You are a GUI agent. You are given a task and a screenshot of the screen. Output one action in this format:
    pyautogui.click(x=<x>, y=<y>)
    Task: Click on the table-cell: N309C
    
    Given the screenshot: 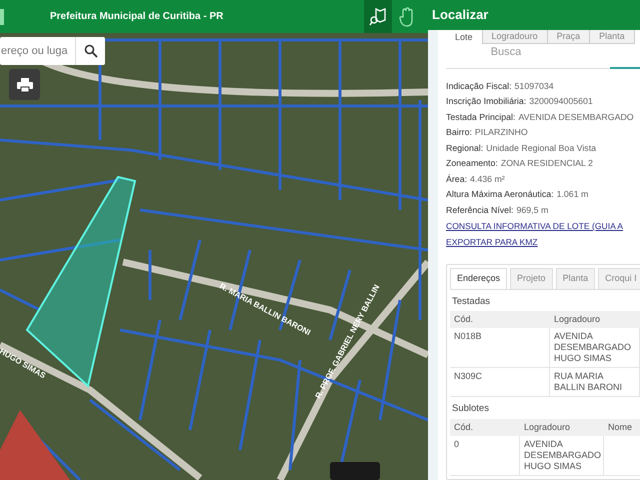 What is the action you would take?
    pyautogui.click(x=500, y=382)
    